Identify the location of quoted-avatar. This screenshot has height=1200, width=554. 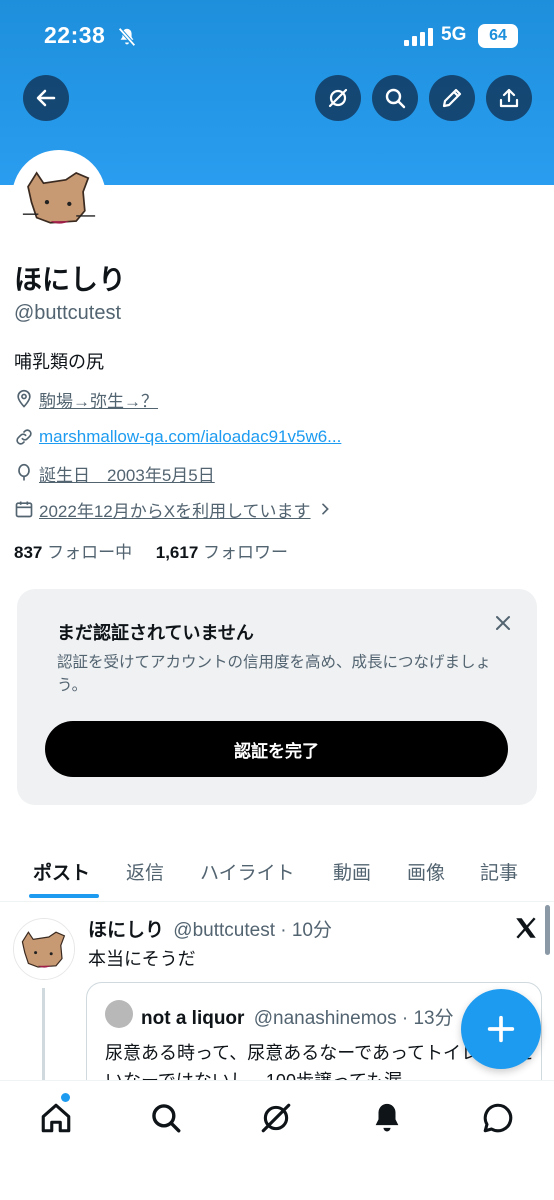
(119, 1014).